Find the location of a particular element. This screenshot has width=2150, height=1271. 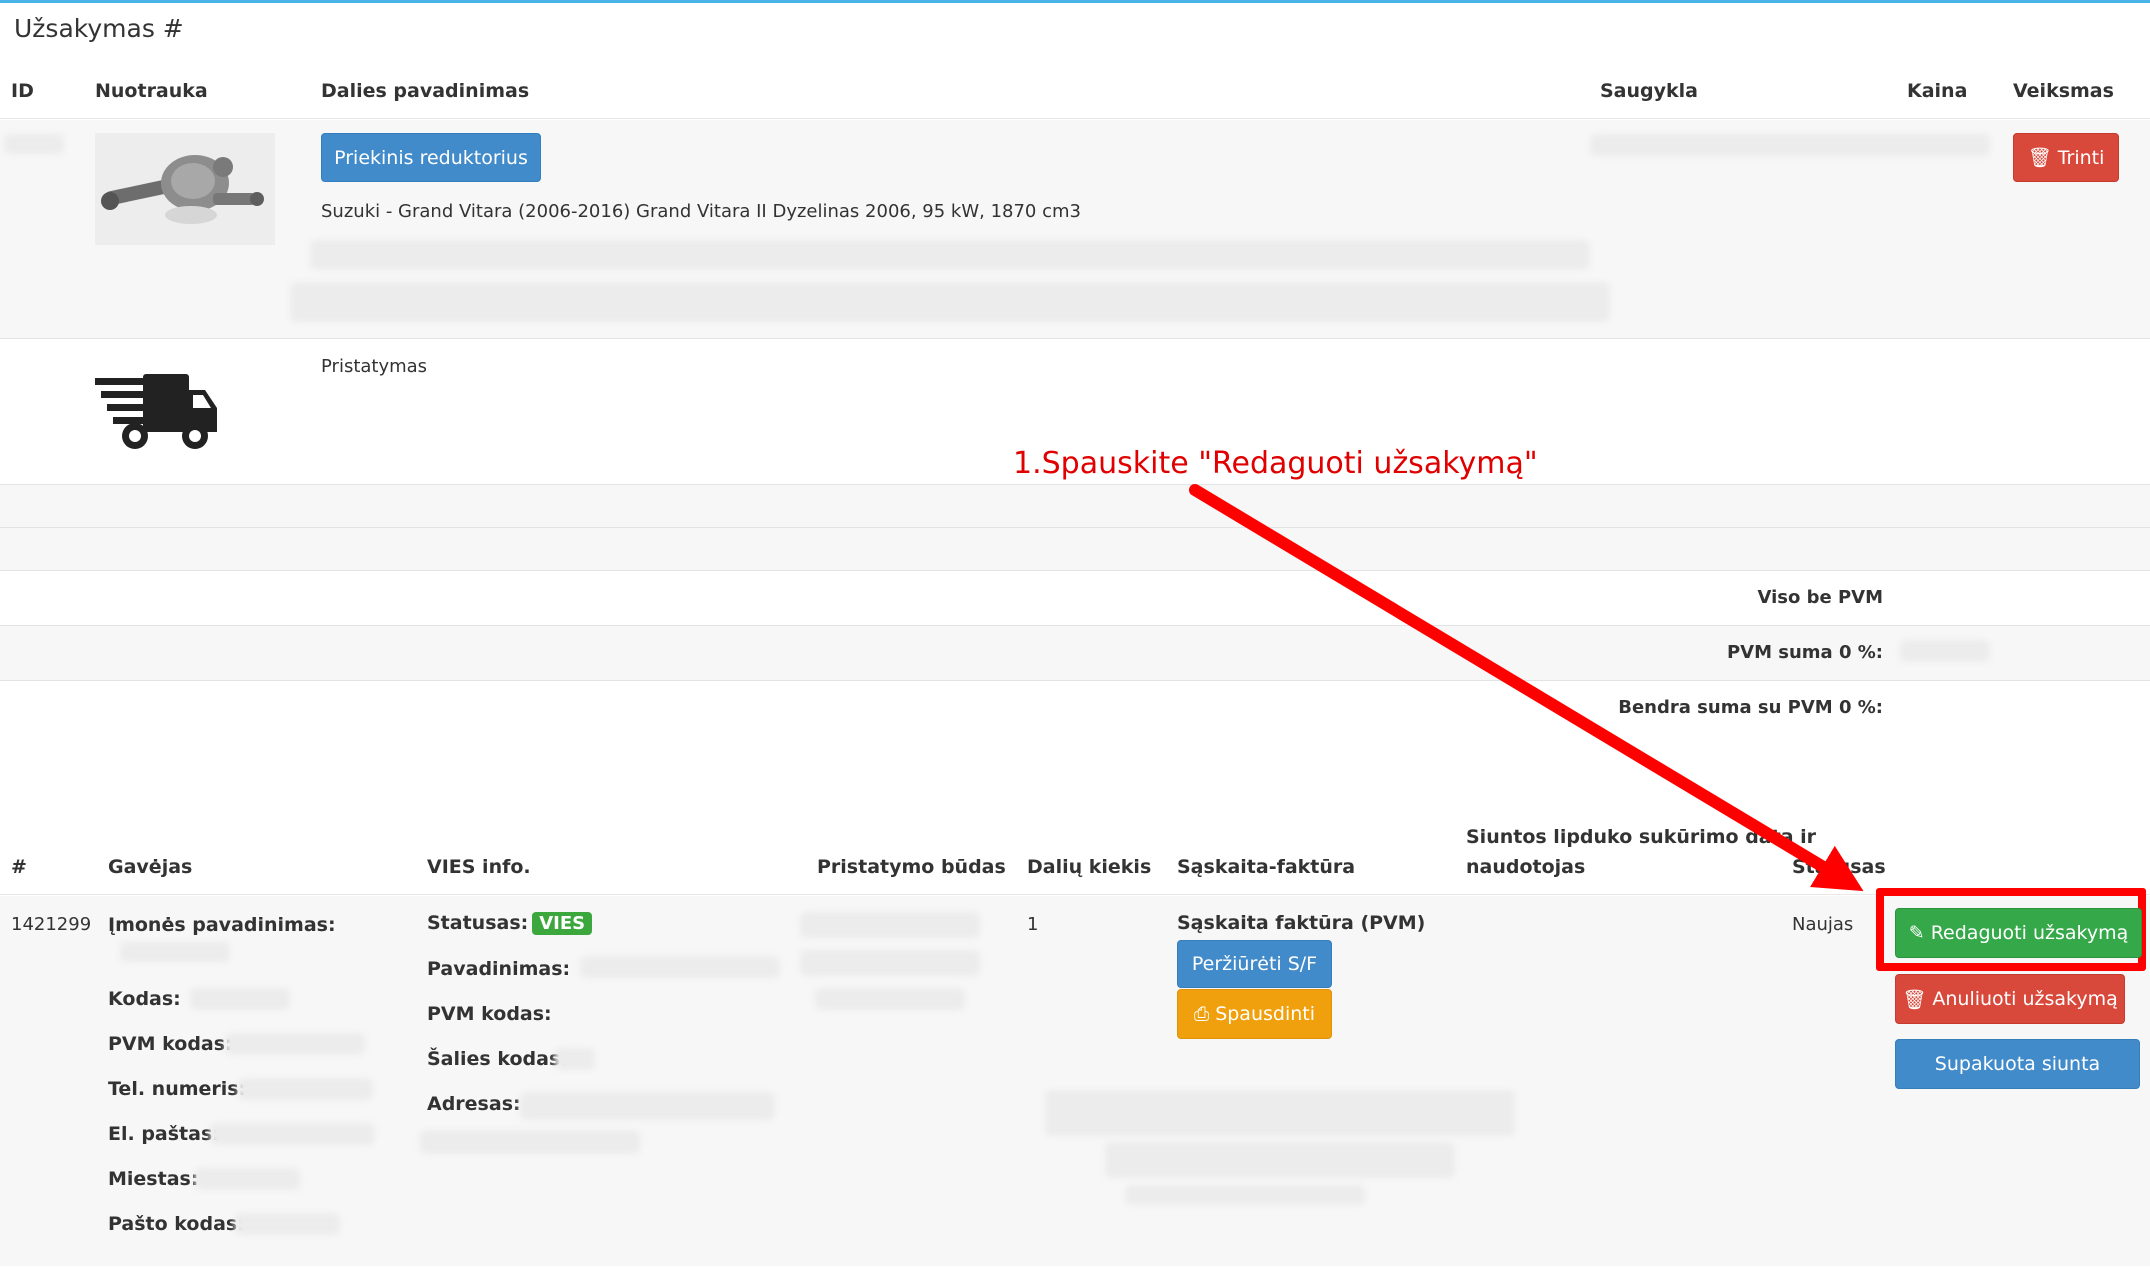

edit-icon: ✎ is located at coordinates (1916, 933).